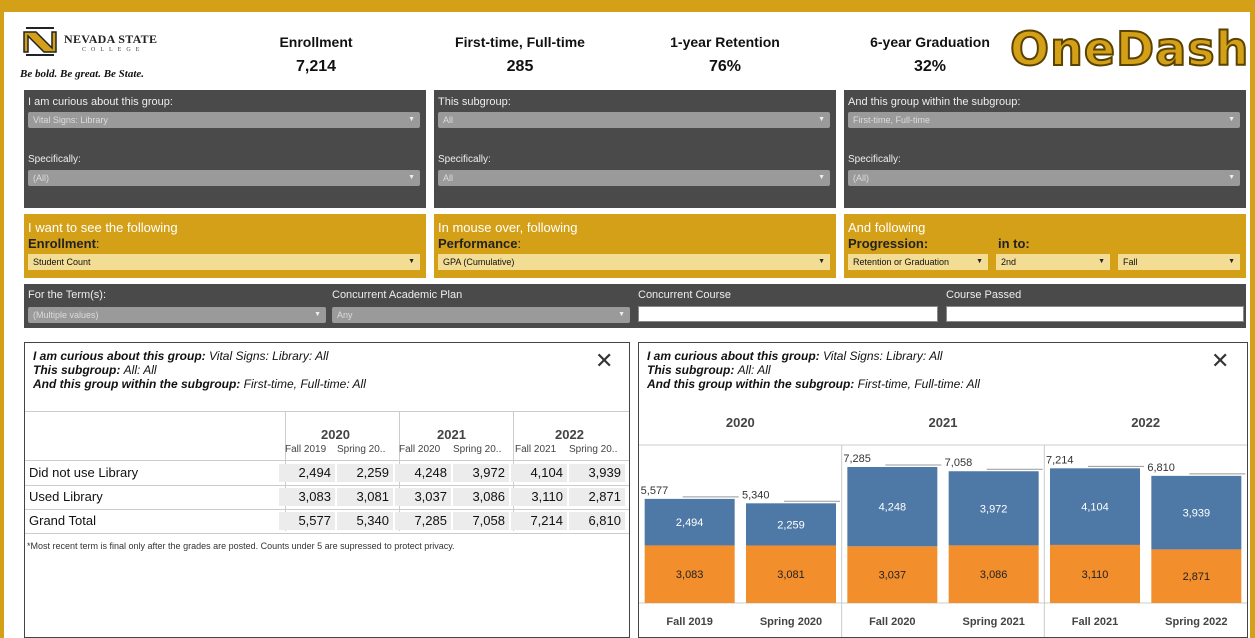 The width and height of the screenshot is (1255, 638). I want to click on bar-total-label: 5,340, so click(756, 495).